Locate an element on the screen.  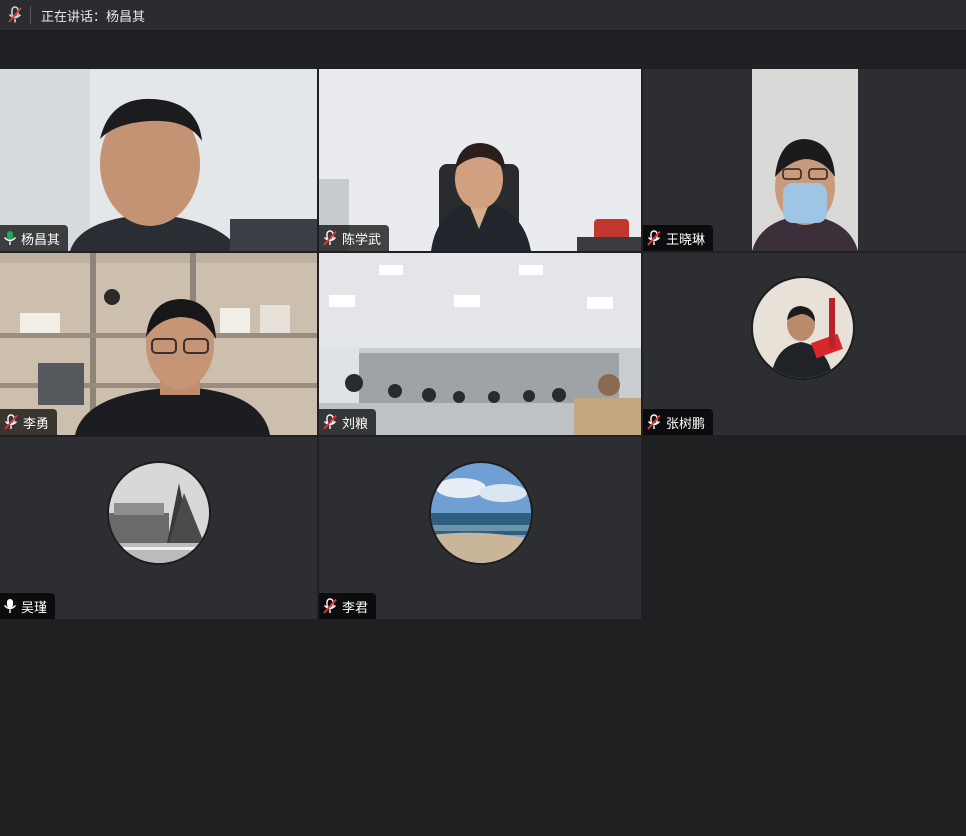
participant-nametag: 王晓琳 is located at coordinates (678, 238).